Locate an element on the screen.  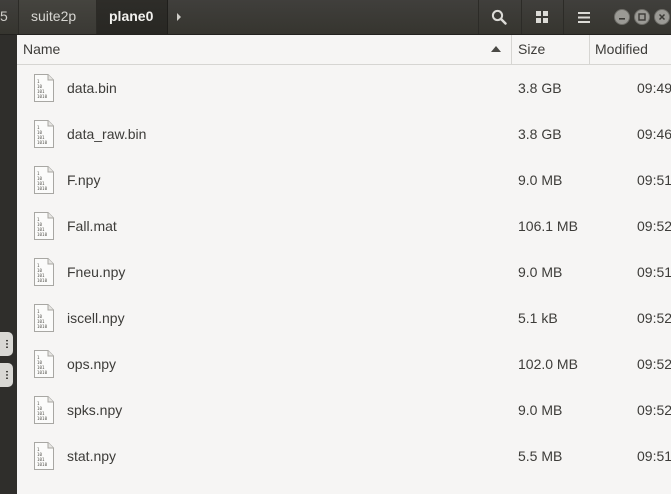
file-modified: 09:46 is located at coordinates (654, 134).